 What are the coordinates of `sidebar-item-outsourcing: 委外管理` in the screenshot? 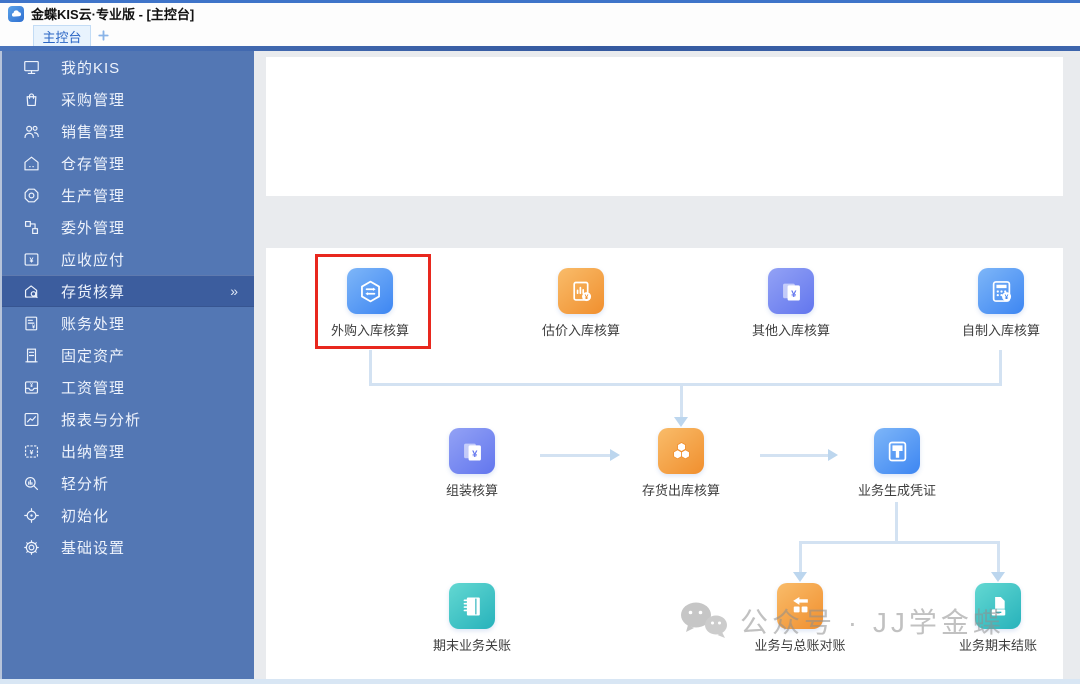 It's located at (128, 227).